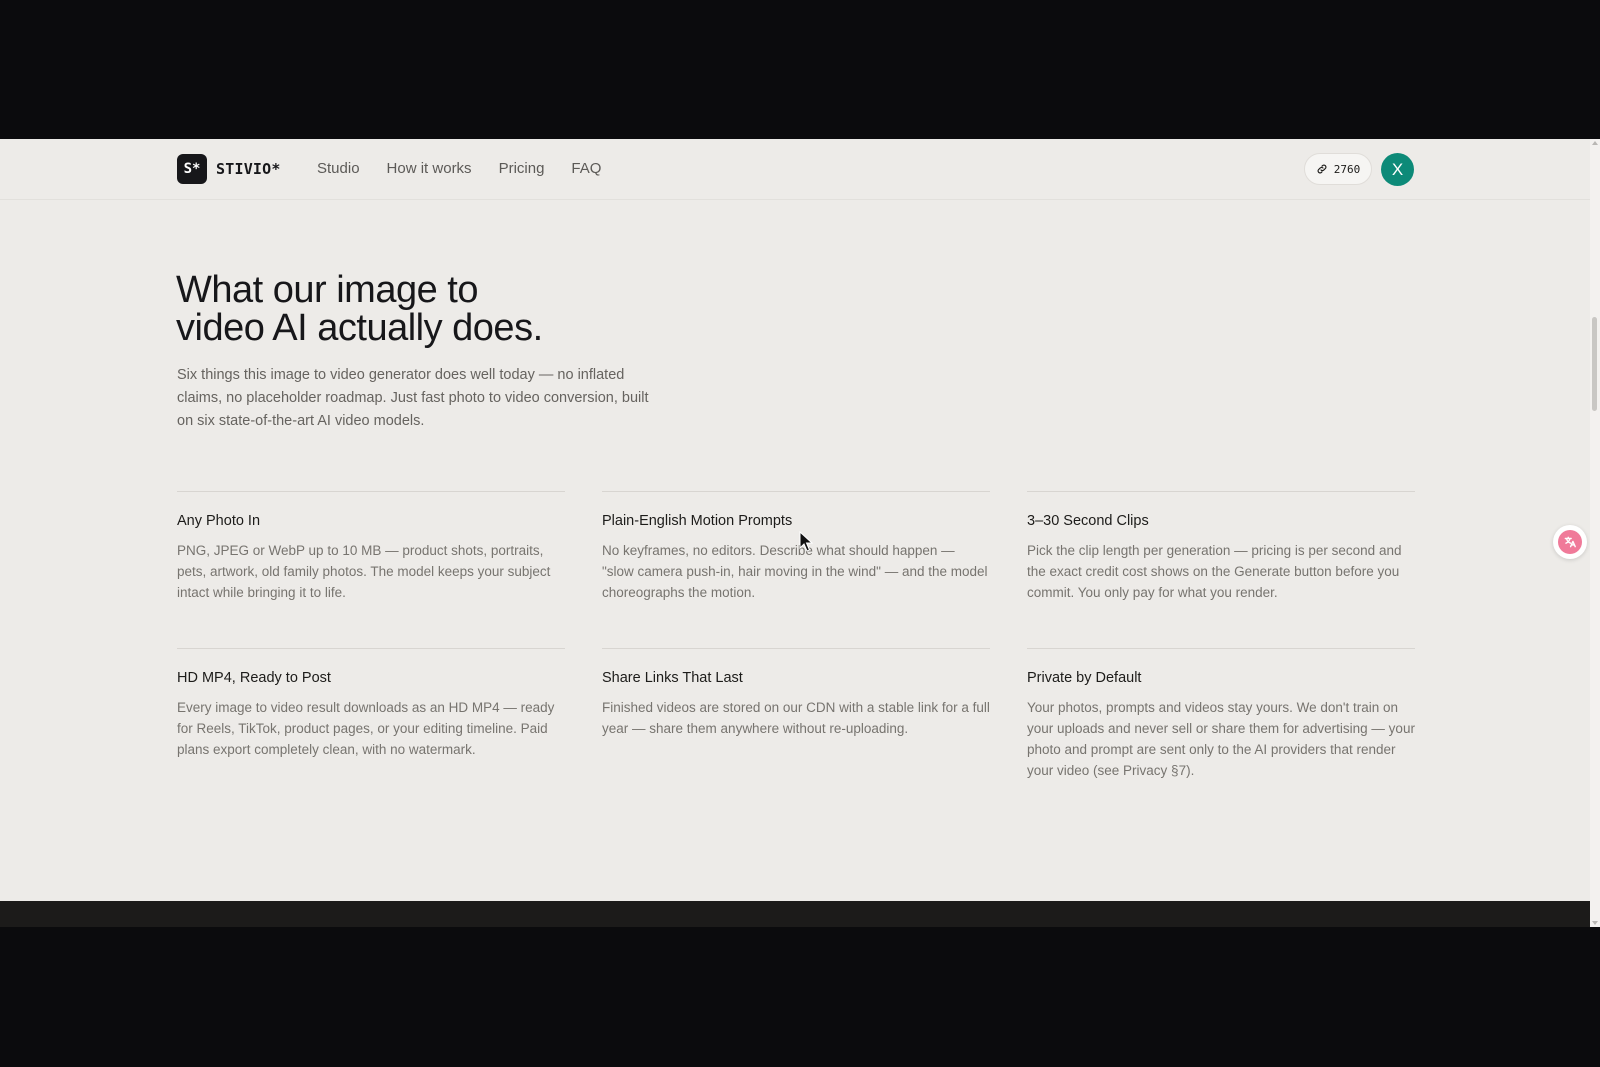 This screenshot has width=1600, height=1067. Describe the element at coordinates (795, 914) in the screenshot. I see `next-section-edge` at that location.